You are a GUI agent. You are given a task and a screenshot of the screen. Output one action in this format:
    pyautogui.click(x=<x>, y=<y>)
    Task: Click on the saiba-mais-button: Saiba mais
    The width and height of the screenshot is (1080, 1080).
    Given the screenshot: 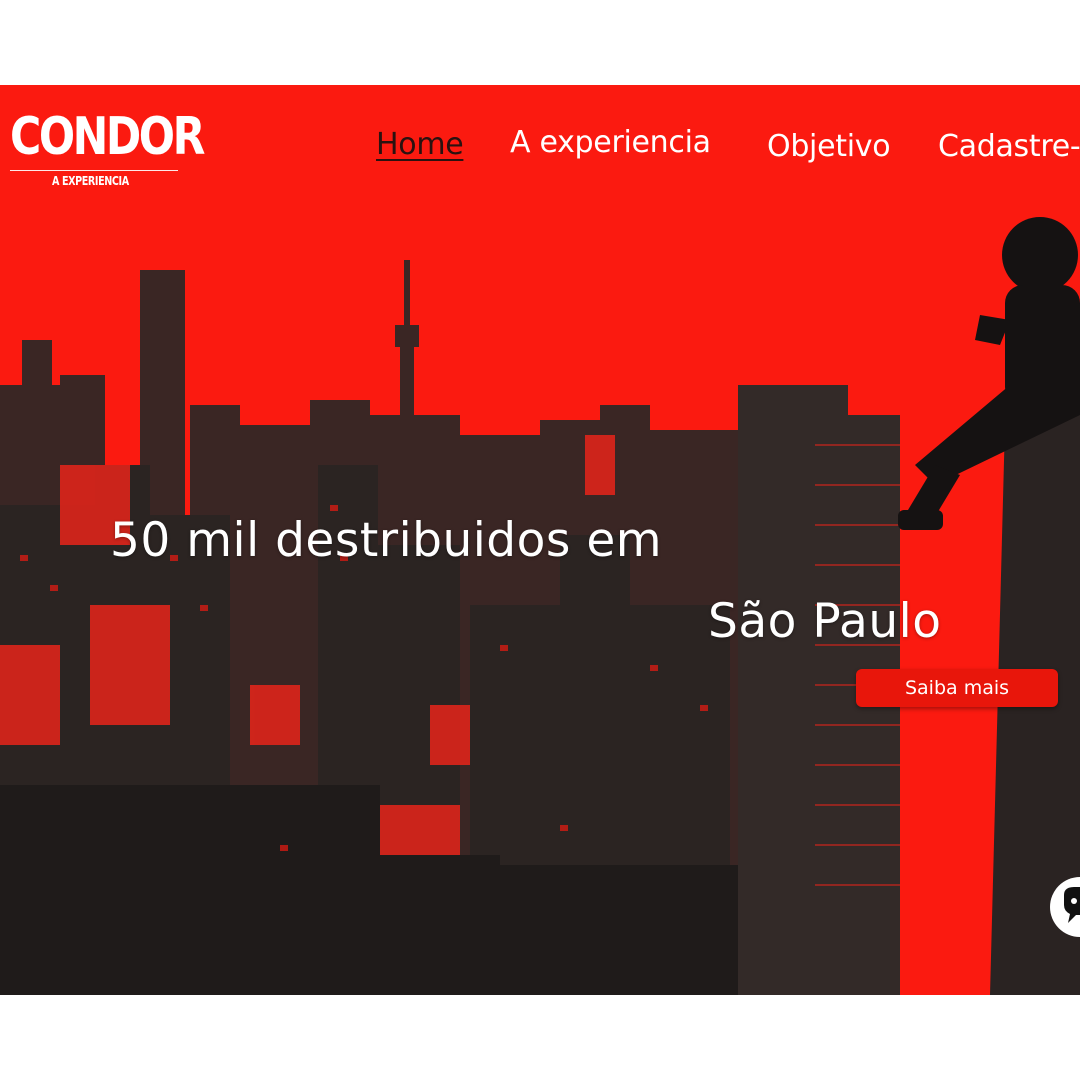 What is the action you would take?
    pyautogui.click(x=957, y=688)
    